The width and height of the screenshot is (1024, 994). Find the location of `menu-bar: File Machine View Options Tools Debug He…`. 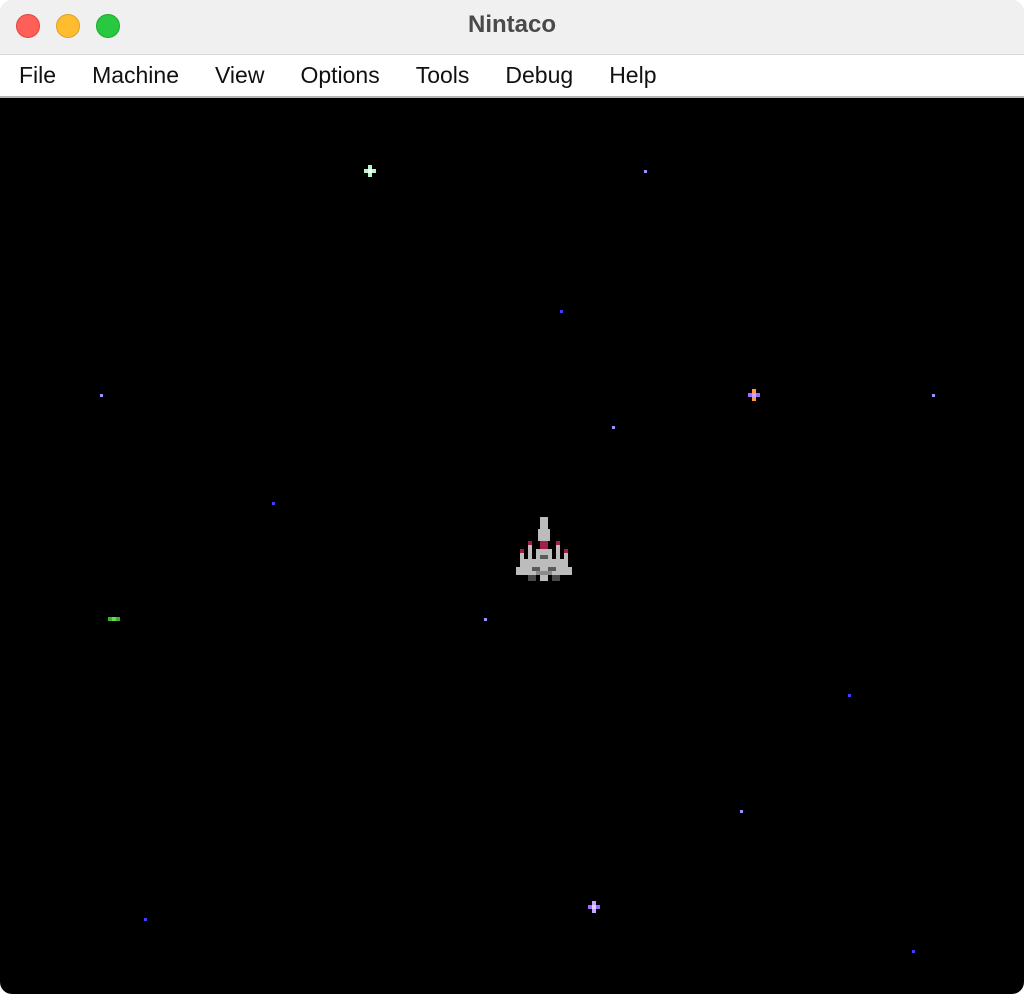

menu-bar: File Machine View Options Tools Debug He… is located at coordinates (512, 76).